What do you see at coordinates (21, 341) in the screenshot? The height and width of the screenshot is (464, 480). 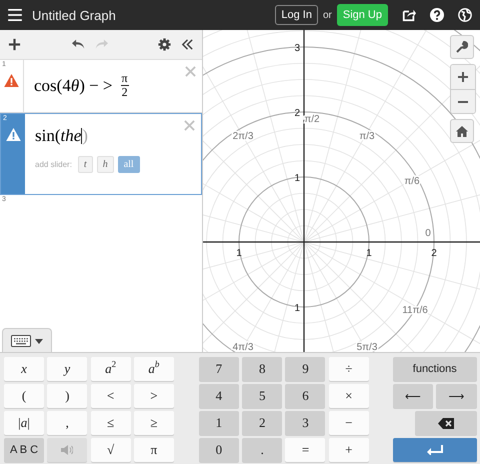 I see `keyboard-icon` at bounding box center [21, 341].